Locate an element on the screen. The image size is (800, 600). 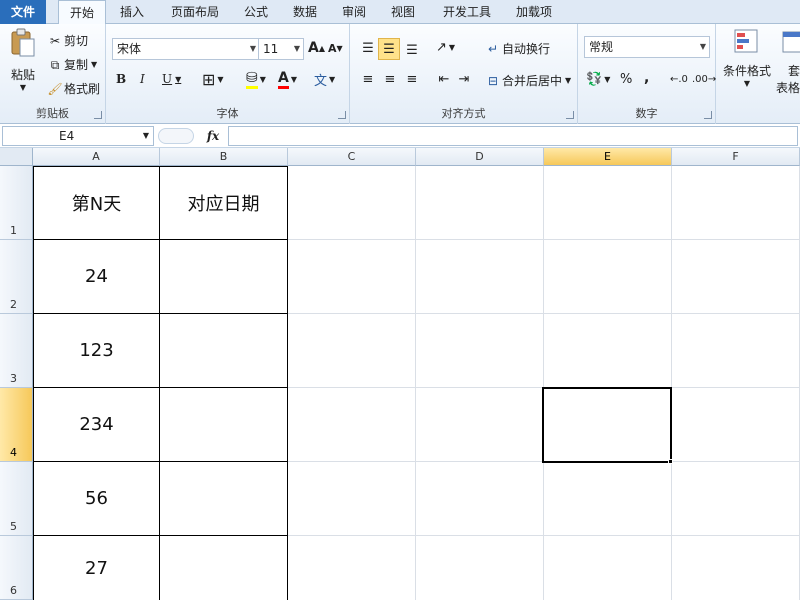
font-size-combo: 11 ▼ is located at coordinates (281, 49).